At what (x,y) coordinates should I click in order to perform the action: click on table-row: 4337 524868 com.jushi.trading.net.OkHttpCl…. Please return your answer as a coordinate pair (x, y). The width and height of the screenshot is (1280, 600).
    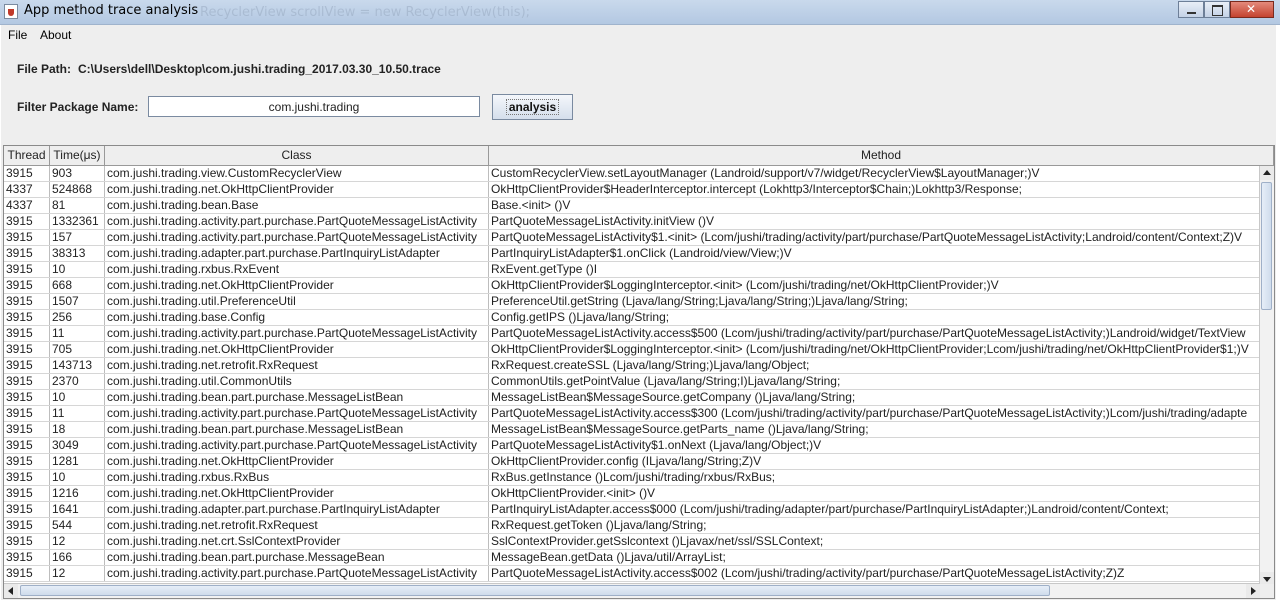
    Looking at the image, I should click on (632, 190).